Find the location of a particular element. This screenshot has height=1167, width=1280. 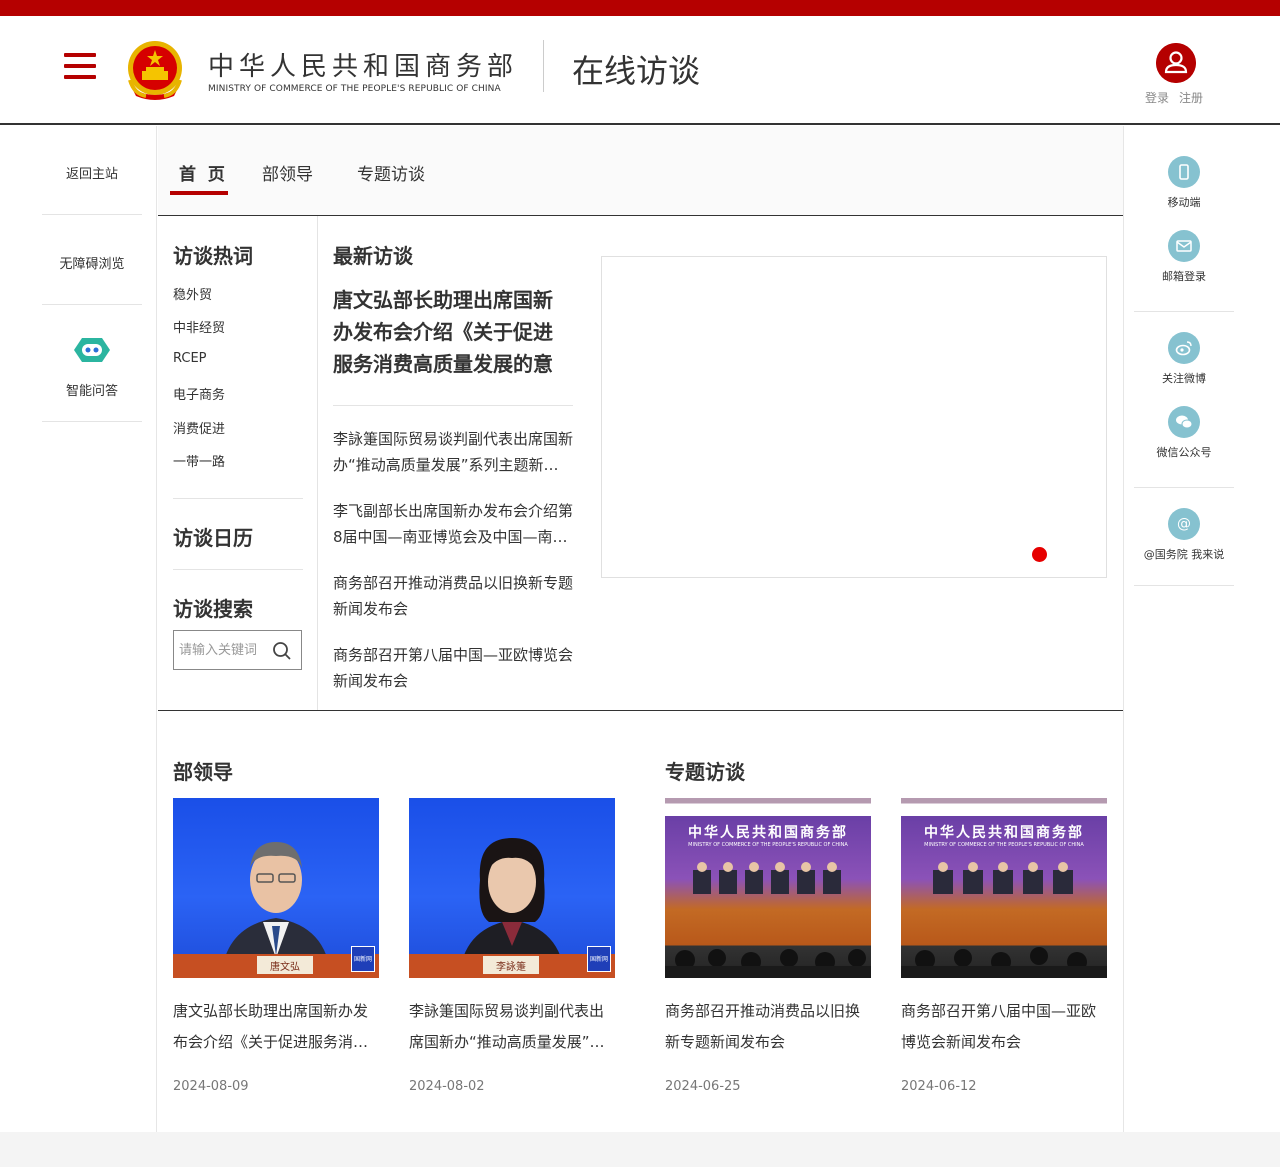

mobile-icon is located at coordinates (1184, 172).